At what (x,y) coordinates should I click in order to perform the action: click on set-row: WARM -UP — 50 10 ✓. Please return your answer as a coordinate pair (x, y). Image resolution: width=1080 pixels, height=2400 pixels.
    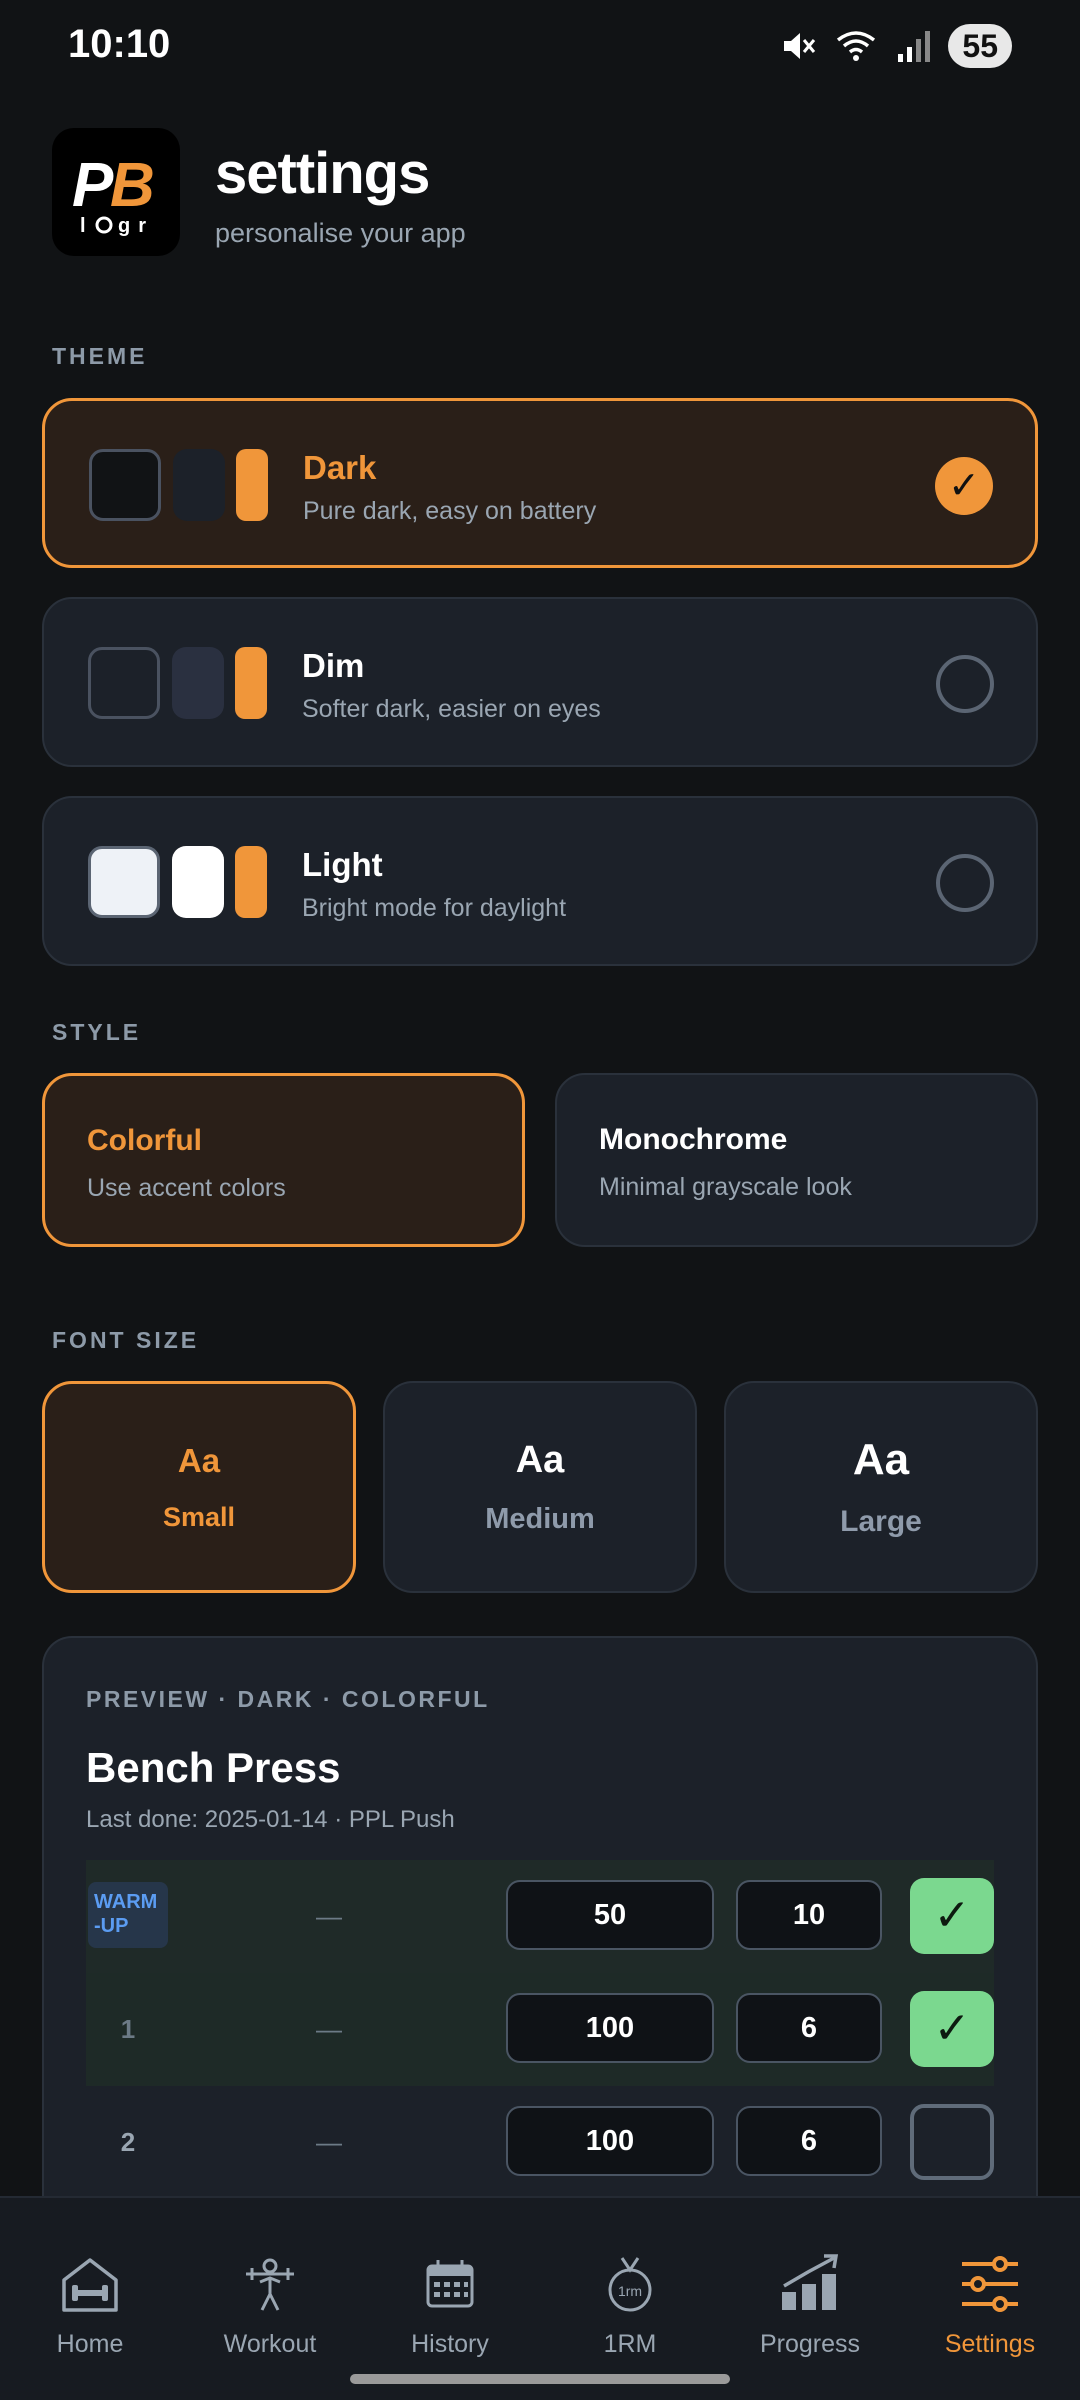
    Looking at the image, I should click on (540, 1916).